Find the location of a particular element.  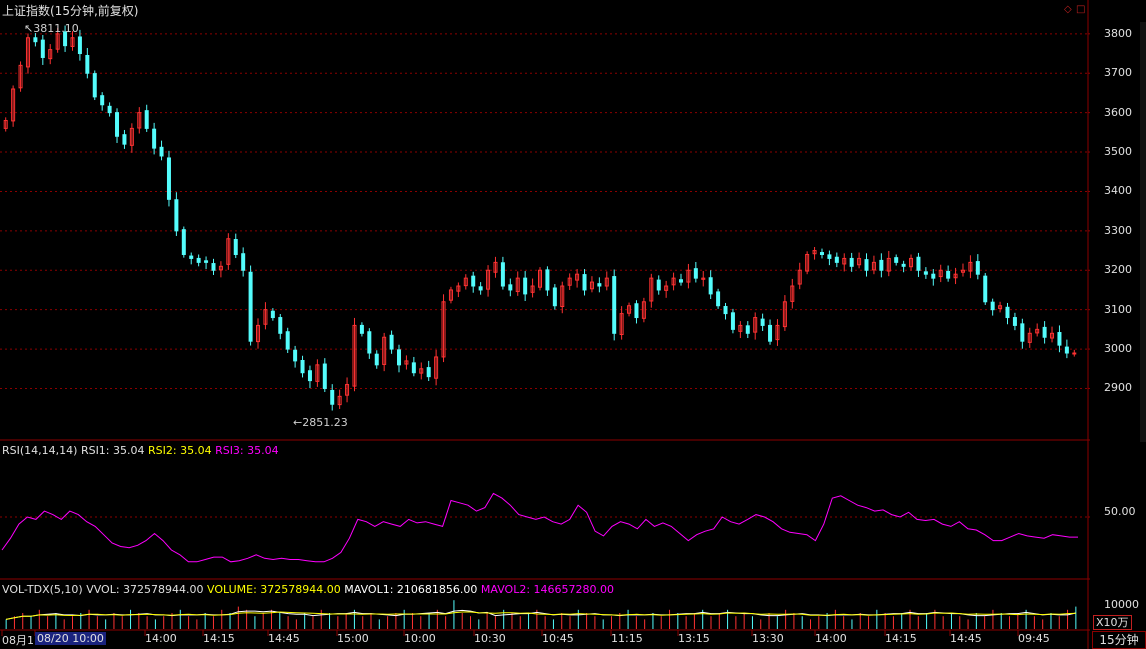

time-axis-label: 10:45 is located at coordinates (558, 638).